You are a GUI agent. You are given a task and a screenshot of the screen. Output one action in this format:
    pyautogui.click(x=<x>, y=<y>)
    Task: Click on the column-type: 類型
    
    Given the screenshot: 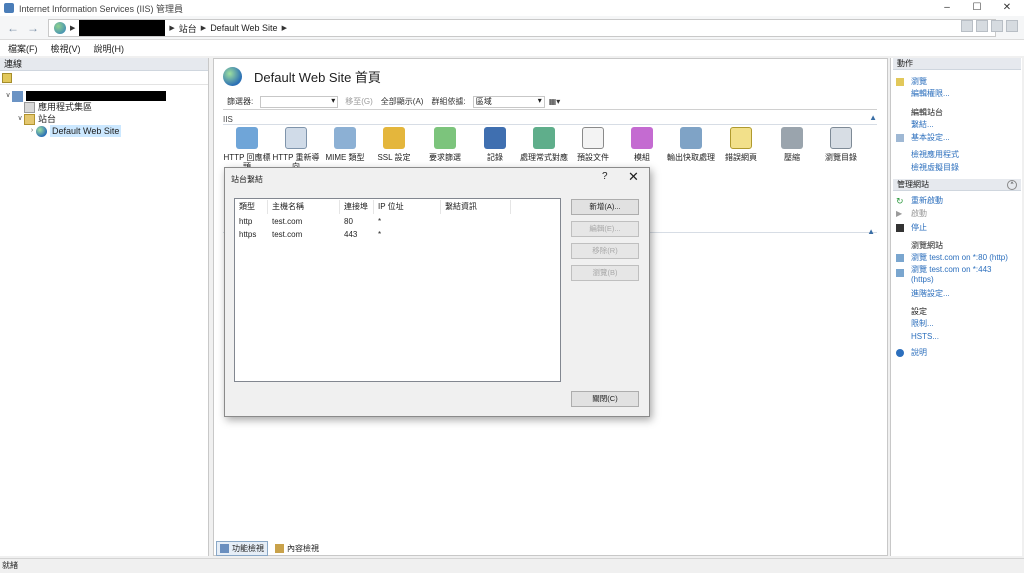 What is the action you would take?
    pyautogui.click(x=251, y=207)
    